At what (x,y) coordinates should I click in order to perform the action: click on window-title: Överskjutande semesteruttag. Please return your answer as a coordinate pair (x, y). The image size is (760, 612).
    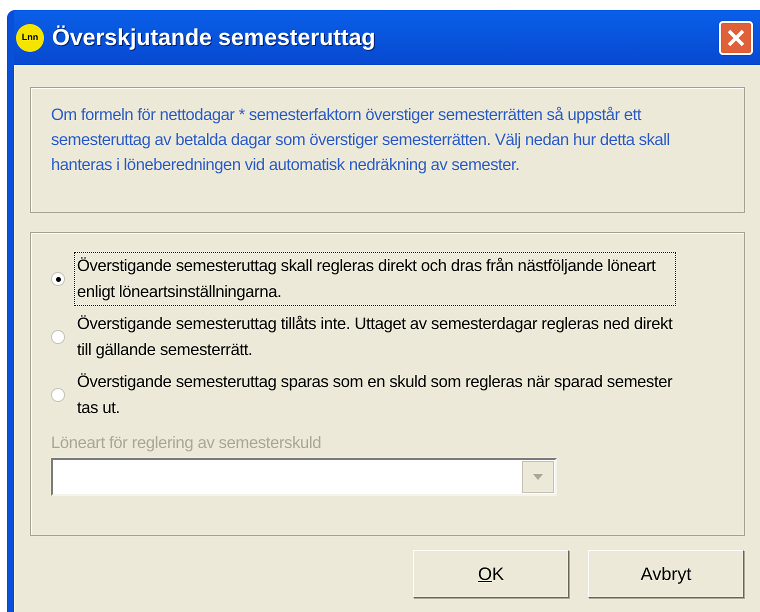
    Looking at the image, I should click on (214, 37).